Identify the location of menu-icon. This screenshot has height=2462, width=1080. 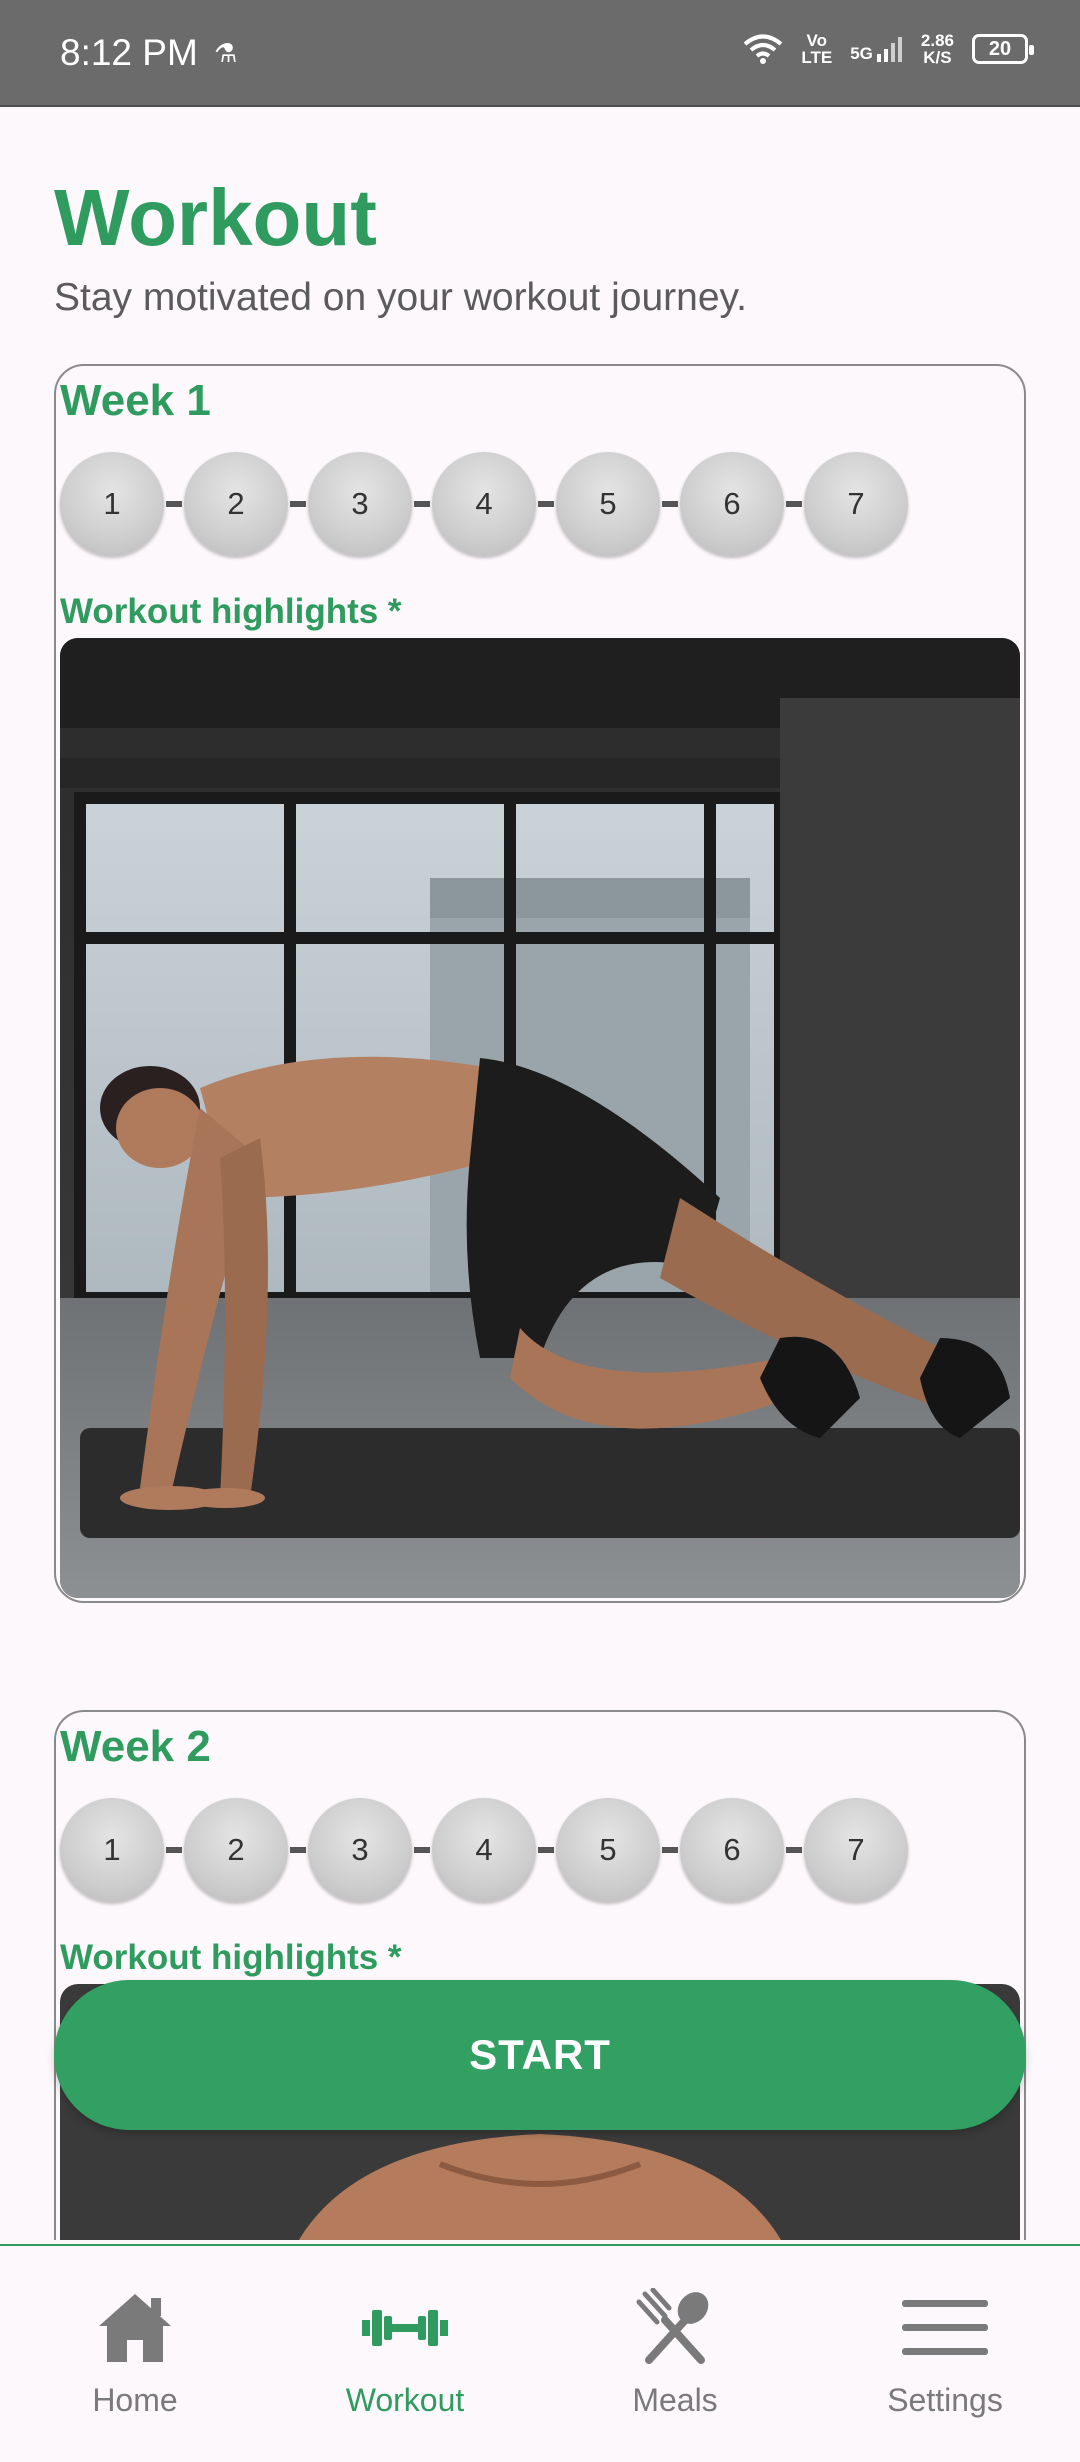
(945, 2327).